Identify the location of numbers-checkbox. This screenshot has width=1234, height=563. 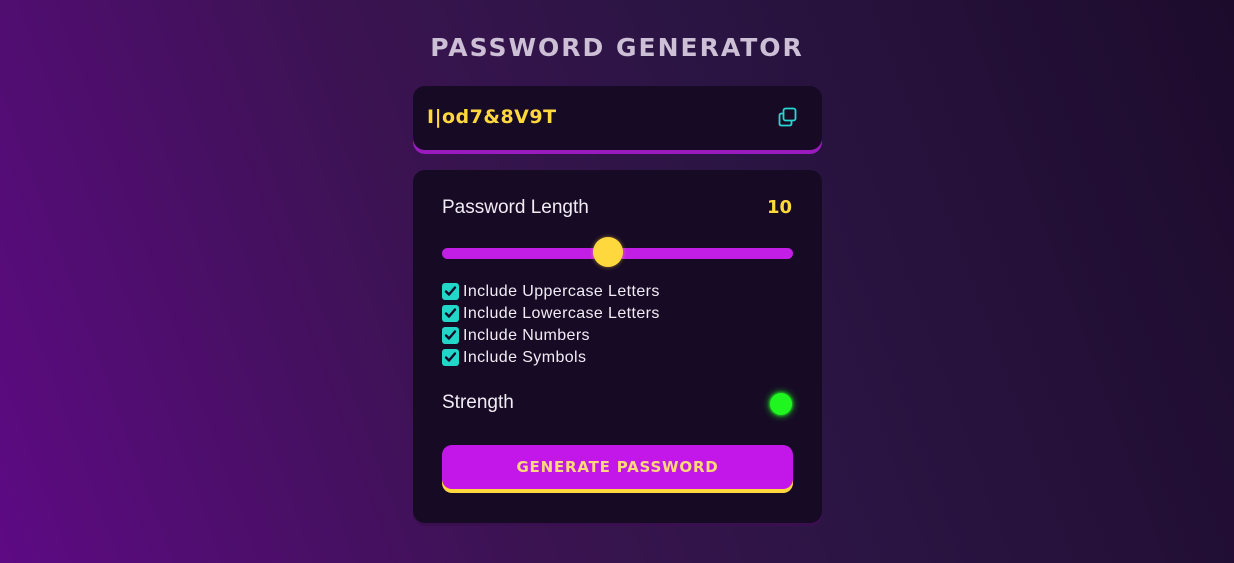
(450, 335).